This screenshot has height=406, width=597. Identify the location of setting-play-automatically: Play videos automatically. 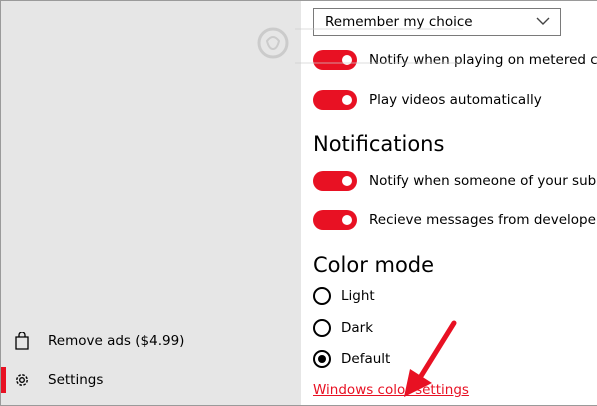
(427, 100).